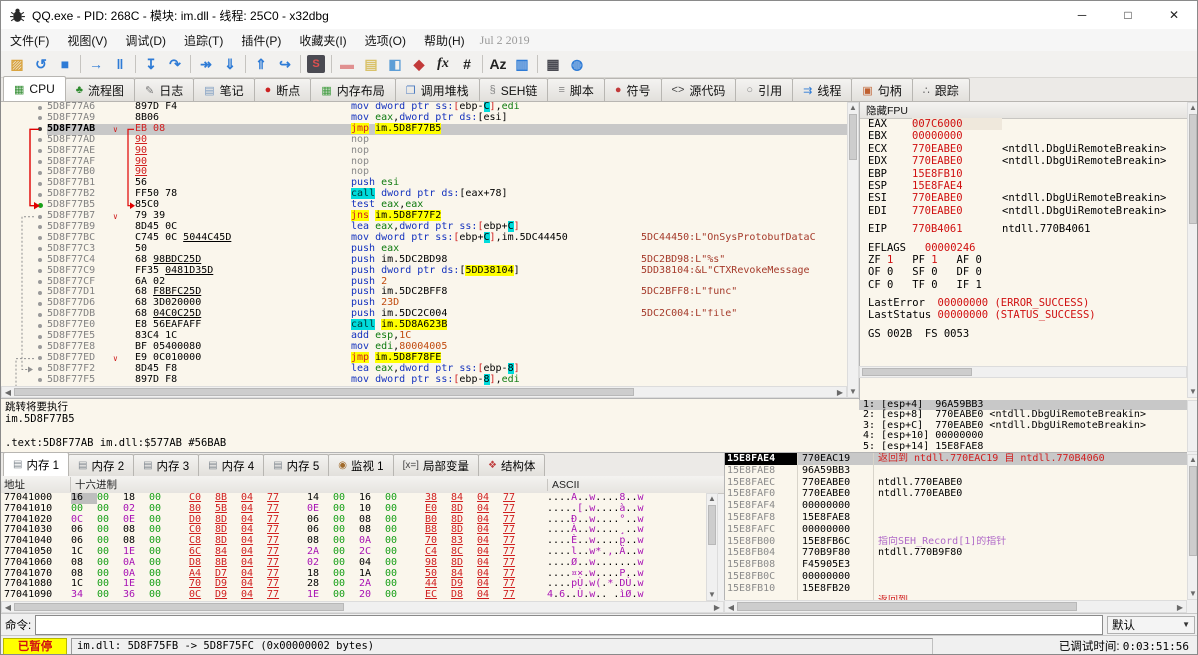  What do you see at coordinates (29, 41) in the screenshot?
I see `menu-item-file: 文件(F)` at bounding box center [29, 41].